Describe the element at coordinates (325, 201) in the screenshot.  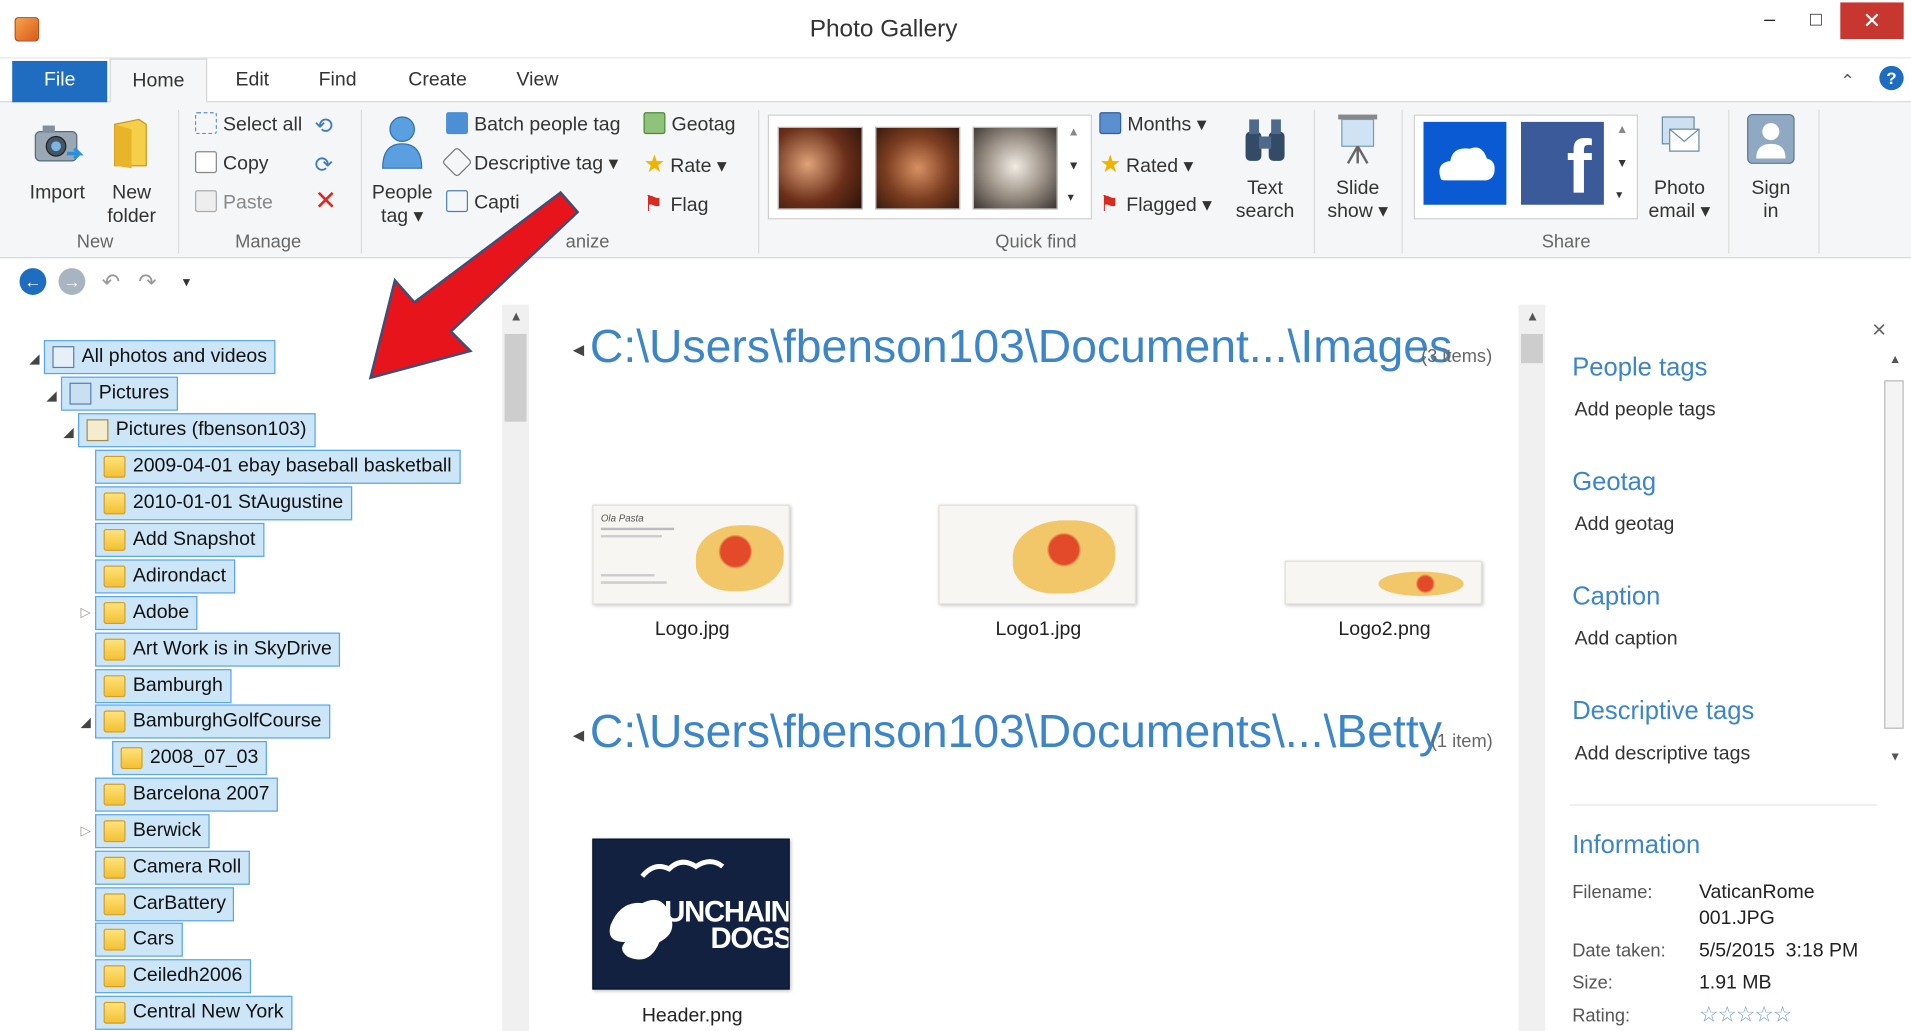
I see `delete-icon: ✕` at that location.